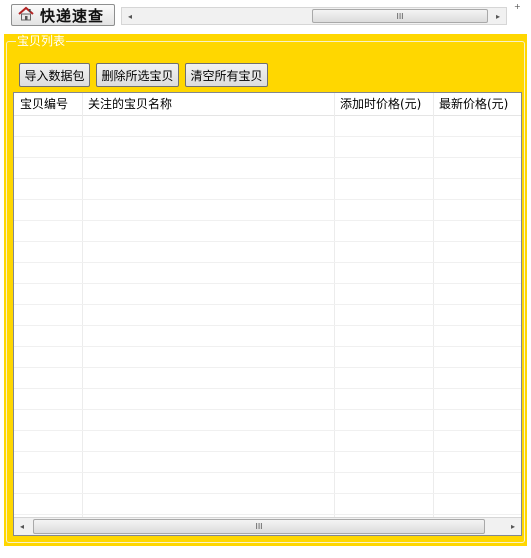 This screenshot has width=531, height=558. What do you see at coordinates (26, 15) in the screenshot?
I see `house-icon` at bounding box center [26, 15].